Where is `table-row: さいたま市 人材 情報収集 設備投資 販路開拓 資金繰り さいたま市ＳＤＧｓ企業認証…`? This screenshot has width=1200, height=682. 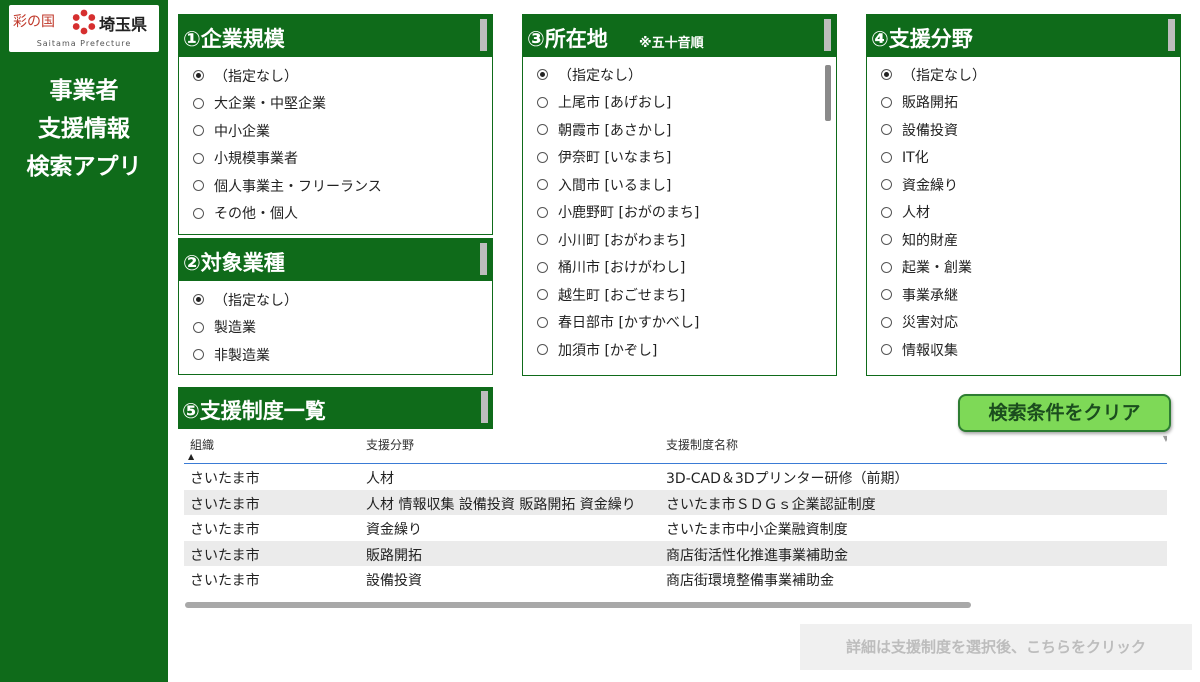 table-row: さいたま市 人材 情報収集 設備投資 販路開拓 資金繰り さいたま市ＳＤＧｓ企業認証… is located at coordinates (675, 502).